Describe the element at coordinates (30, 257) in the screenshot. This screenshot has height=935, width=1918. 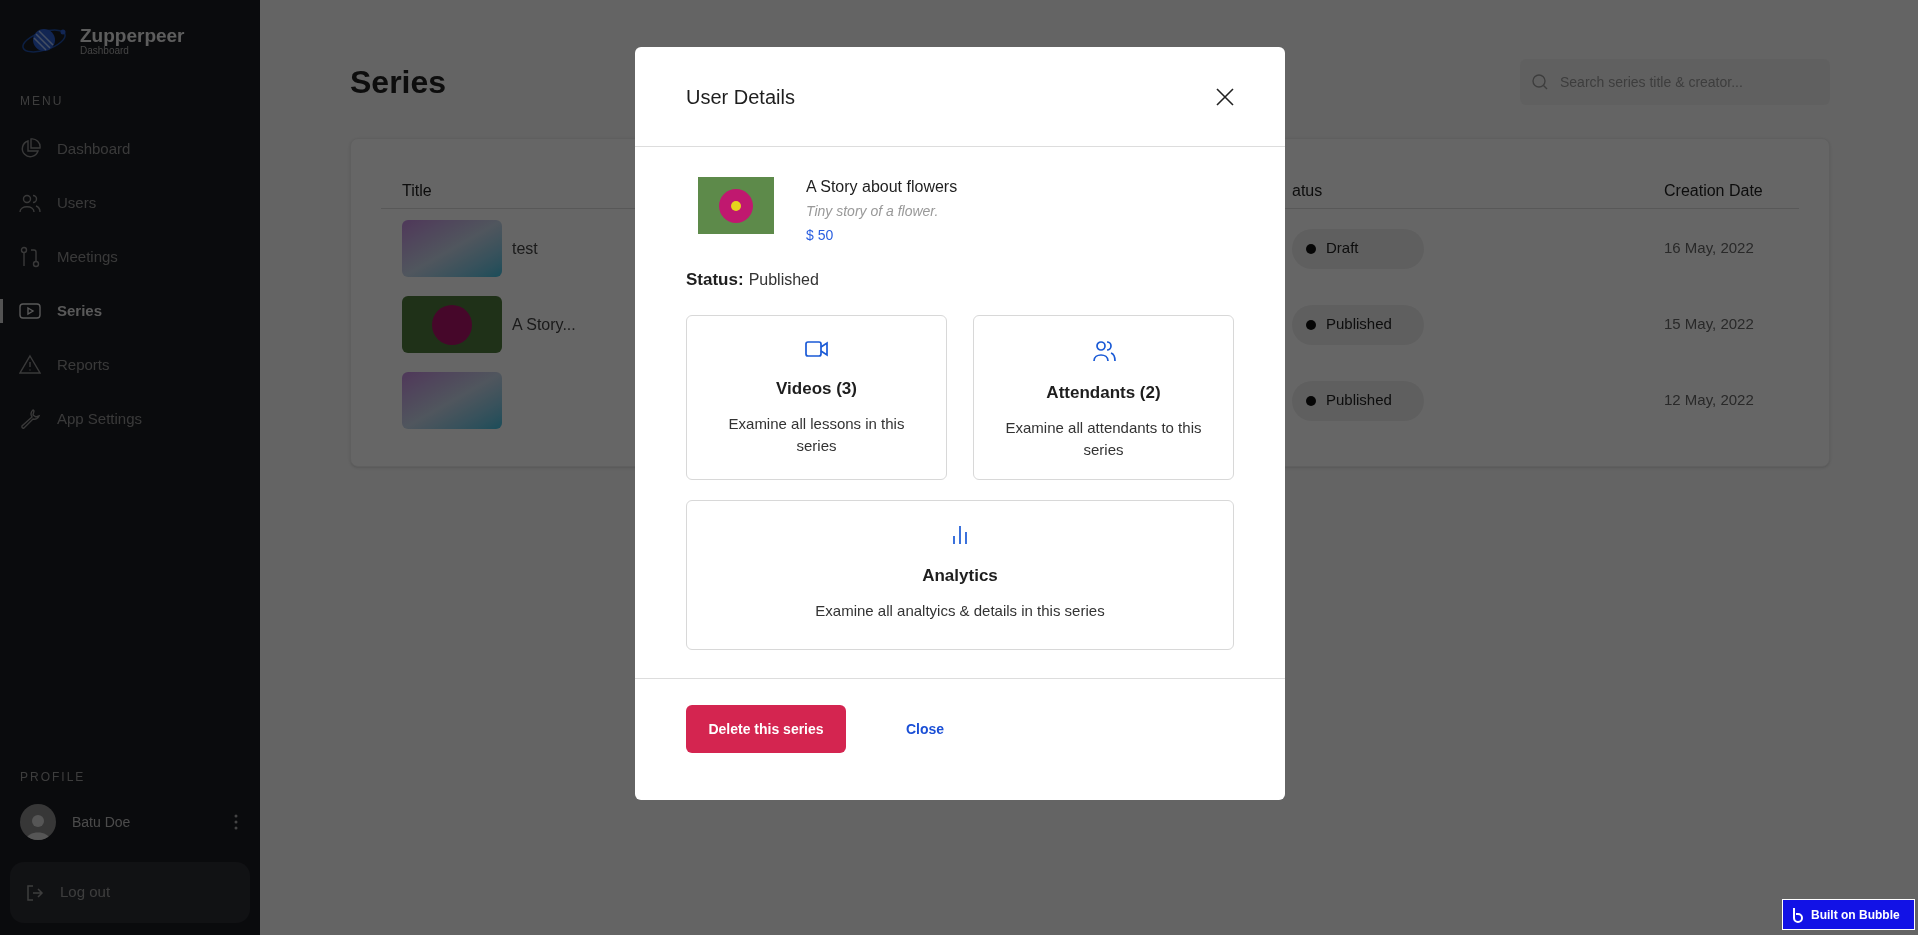
I see `git-branch-icon` at that location.